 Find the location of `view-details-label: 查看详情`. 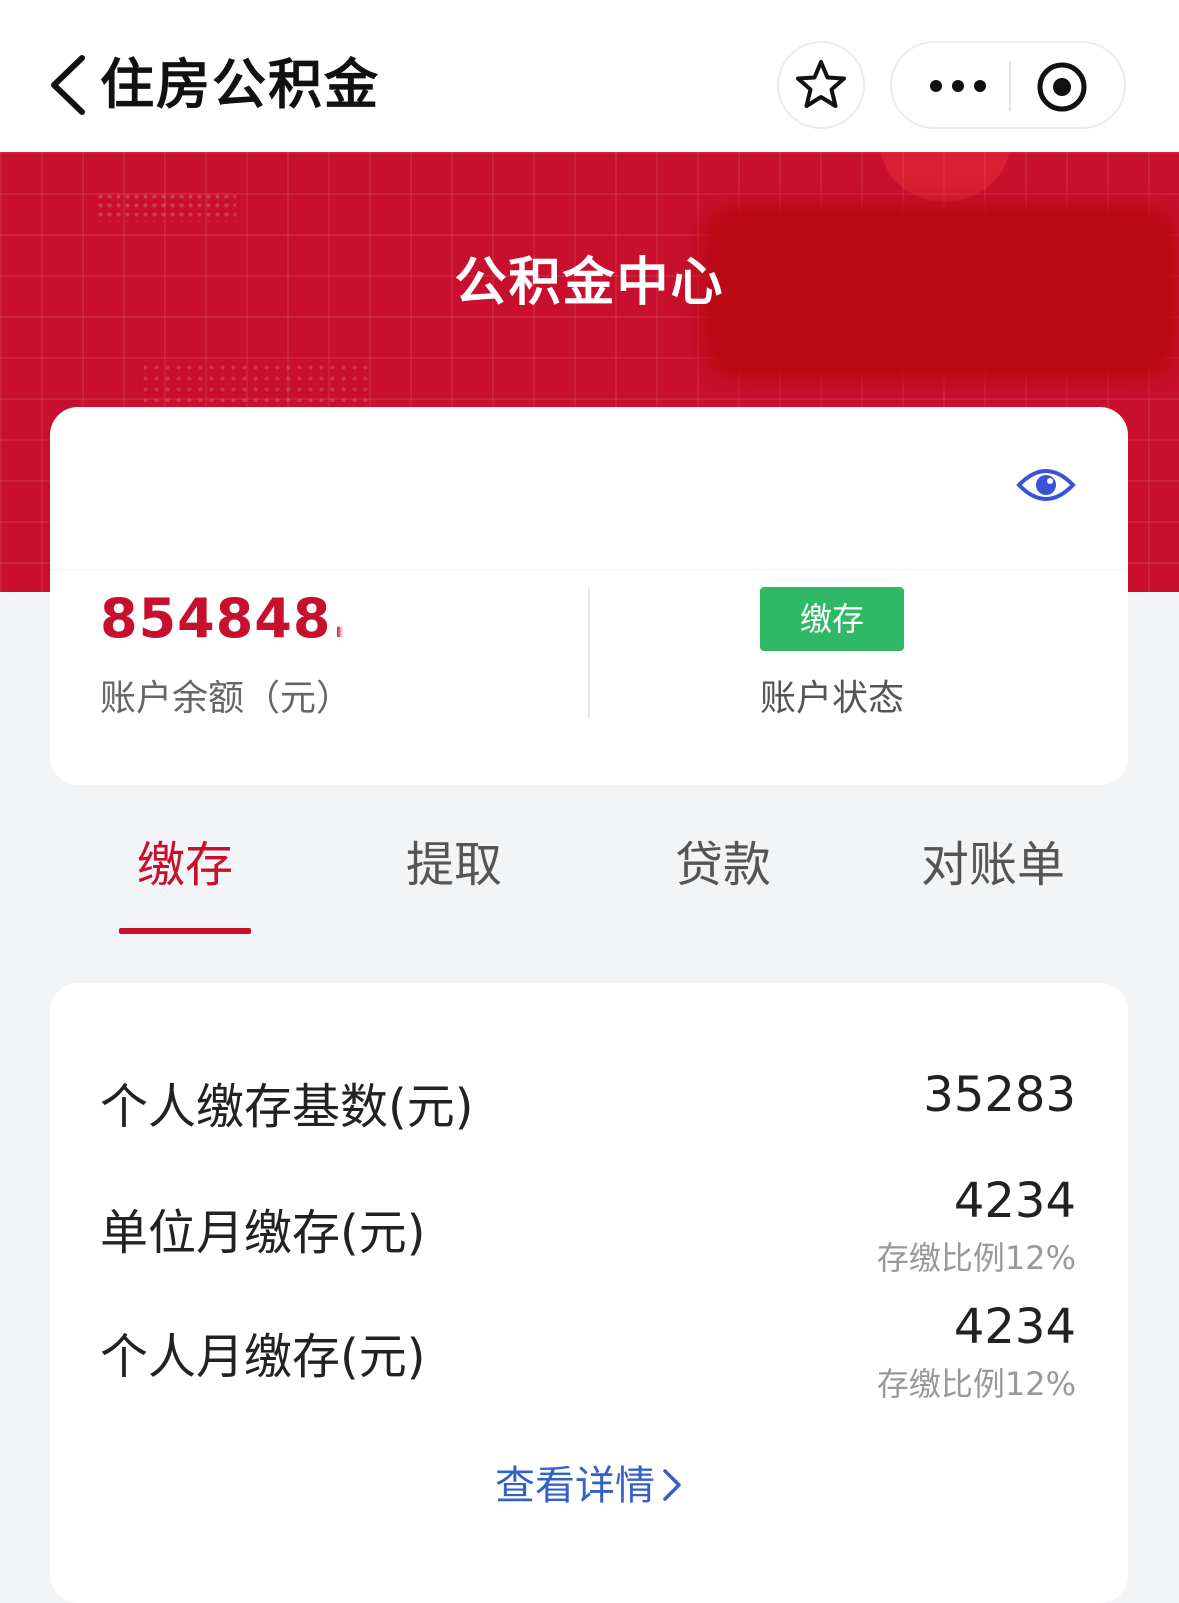

view-details-label: 查看详情 is located at coordinates (575, 1486).